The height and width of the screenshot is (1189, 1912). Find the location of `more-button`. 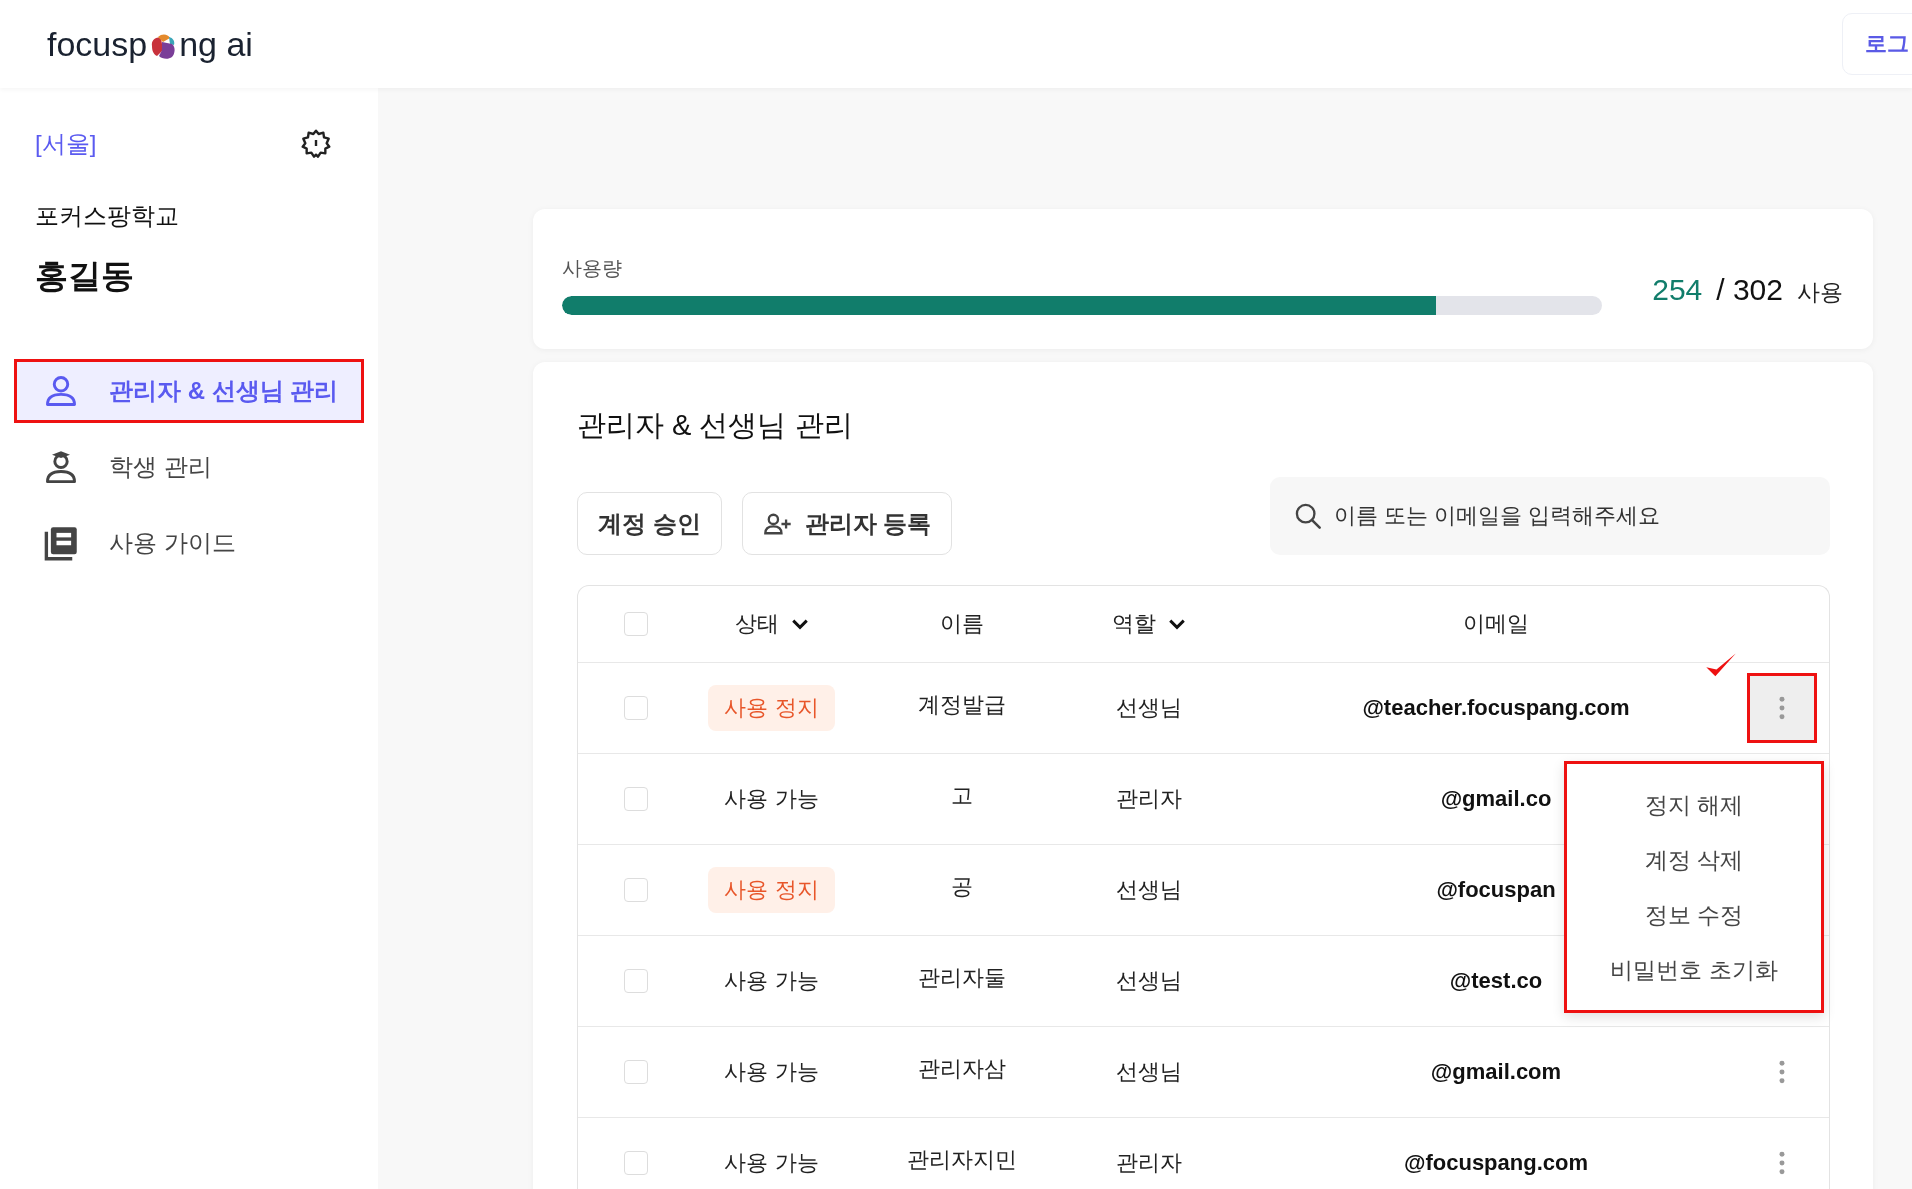

more-button is located at coordinates (1782, 708).